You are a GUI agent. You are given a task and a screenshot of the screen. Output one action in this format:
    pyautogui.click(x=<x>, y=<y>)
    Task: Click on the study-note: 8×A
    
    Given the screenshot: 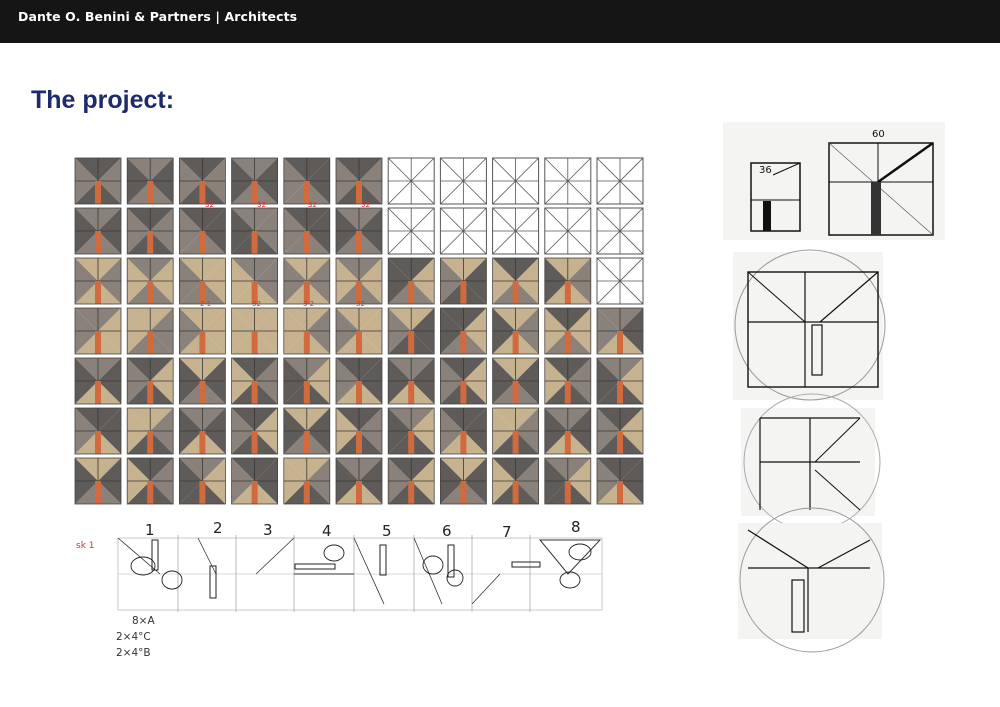 What is the action you would take?
    pyautogui.click(x=143, y=621)
    